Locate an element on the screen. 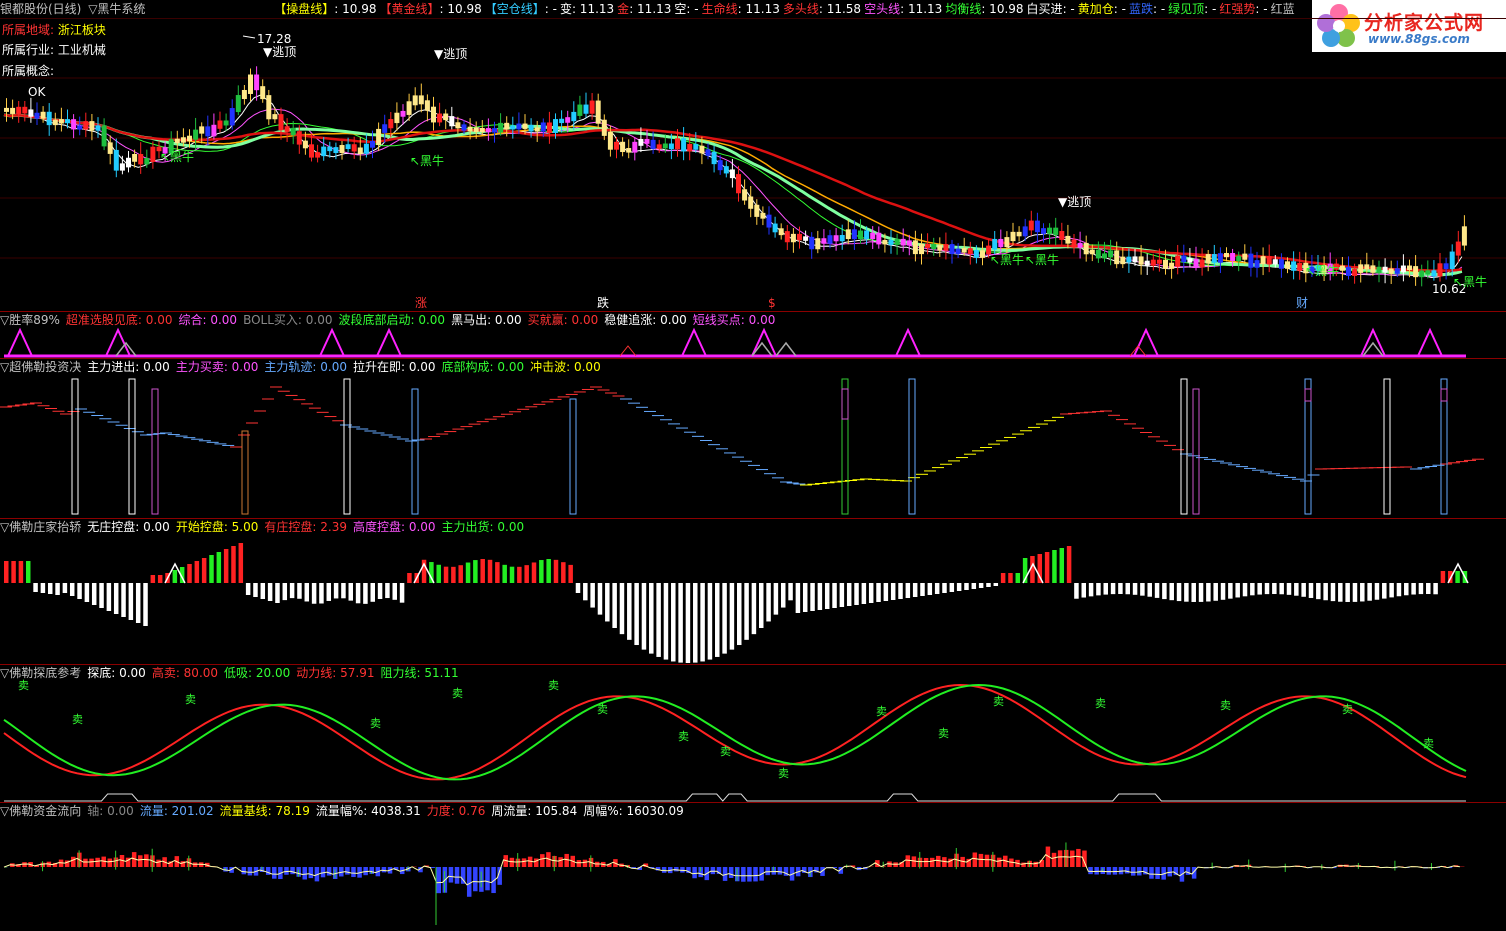 The height and width of the screenshot is (931, 1506). panel-bottom: 卖卖卖卖卖卖卖卖卖卖卖卖卖卖卖卖卖 is located at coordinates (753, 734).